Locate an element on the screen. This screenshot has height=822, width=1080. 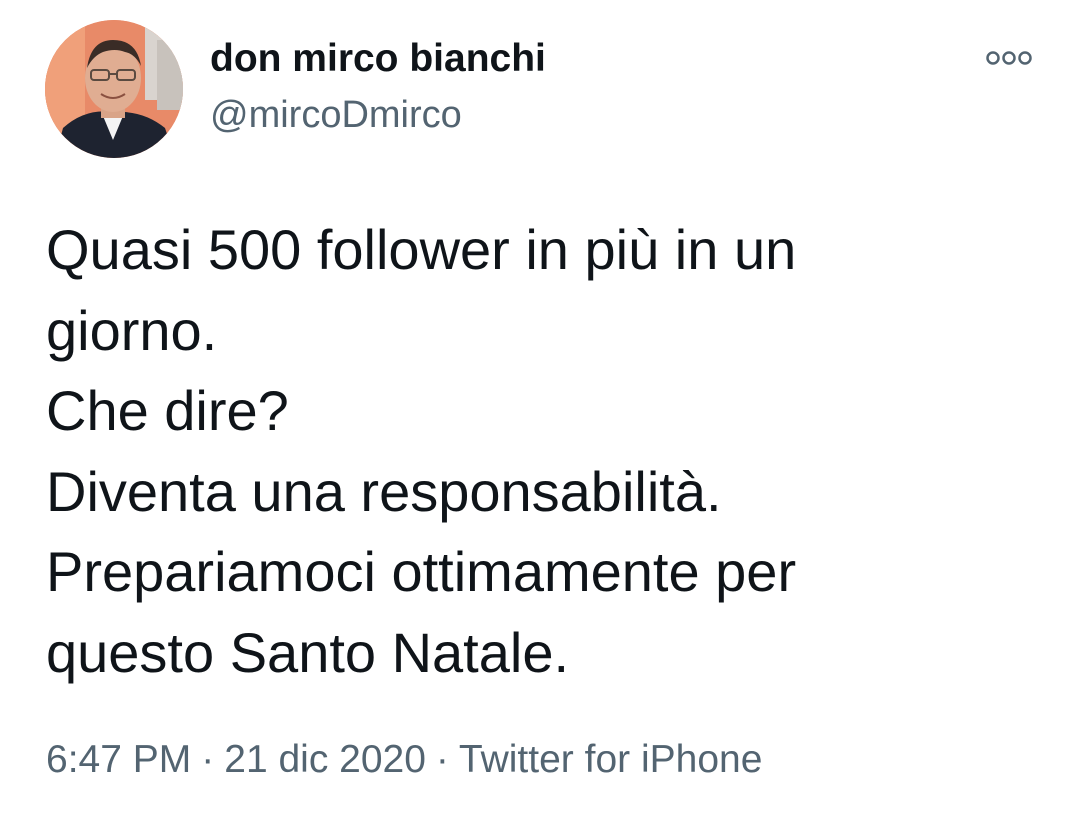
tweet-date: 21 dic 2020 is located at coordinates (325, 759).